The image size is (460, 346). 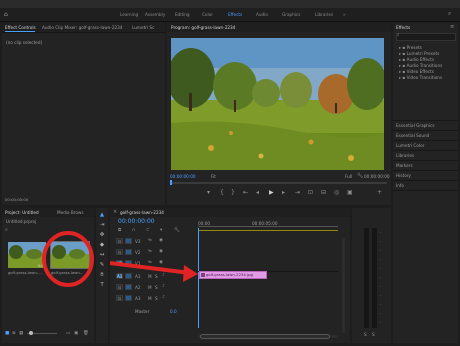 I want to click on workspace-learning: Learning, so click(x=129, y=14).